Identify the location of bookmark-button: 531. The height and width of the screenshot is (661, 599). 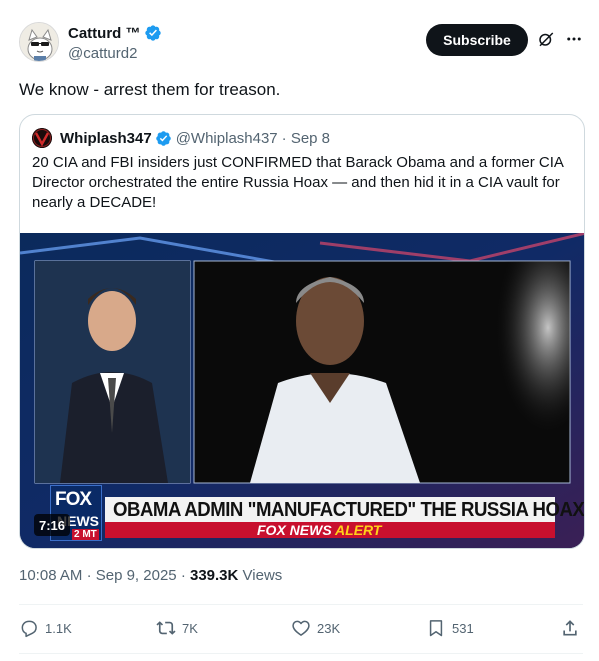
(450, 628).